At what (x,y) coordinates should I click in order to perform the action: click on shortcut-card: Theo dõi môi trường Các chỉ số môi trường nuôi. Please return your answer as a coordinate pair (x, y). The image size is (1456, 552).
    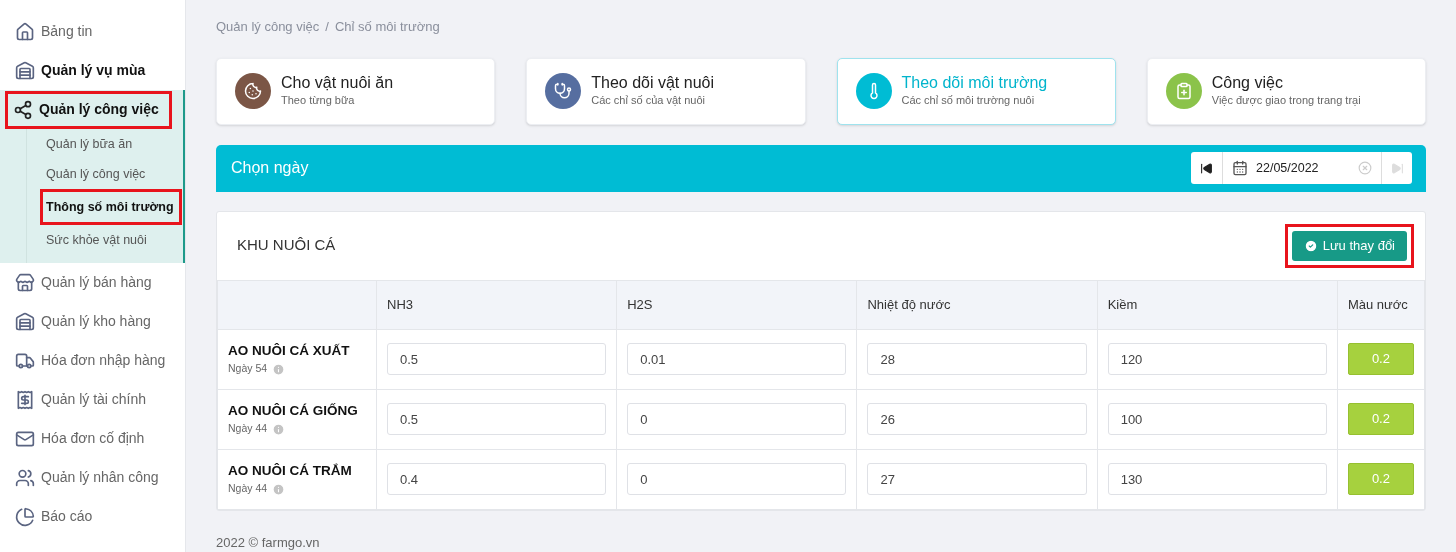
    Looking at the image, I should click on (976, 91).